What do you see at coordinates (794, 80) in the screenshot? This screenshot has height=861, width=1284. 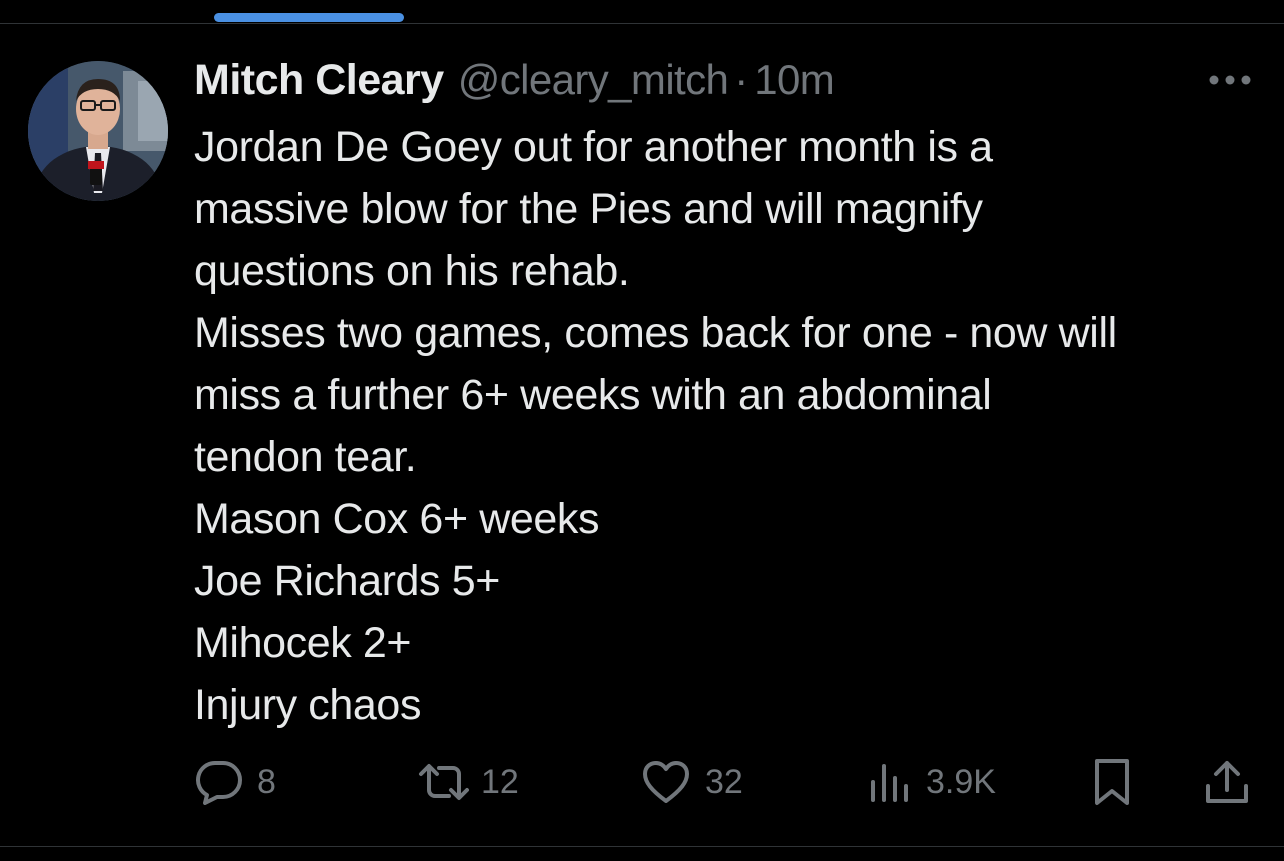 I see `timestamp: 10m` at bounding box center [794, 80].